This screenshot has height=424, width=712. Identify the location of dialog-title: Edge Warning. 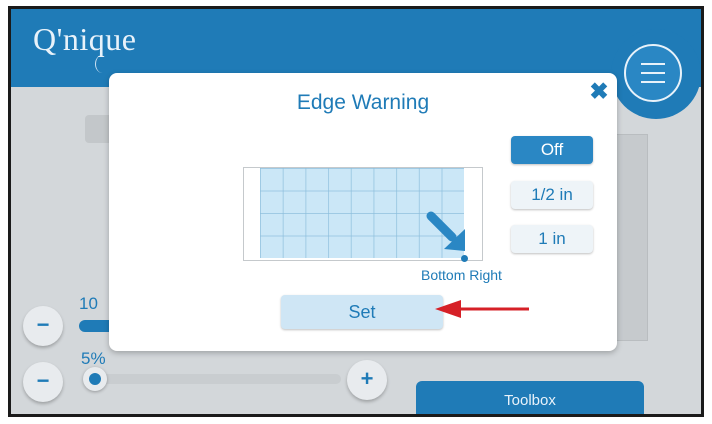
(363, 102).